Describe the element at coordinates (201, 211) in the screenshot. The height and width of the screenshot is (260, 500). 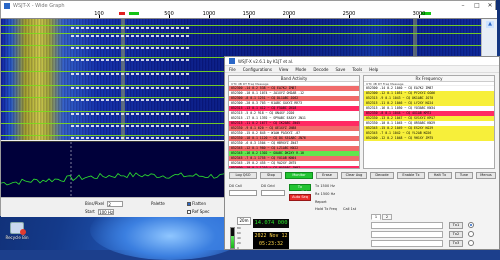
I see `ref-spec-label: Ref Spec` at that location.